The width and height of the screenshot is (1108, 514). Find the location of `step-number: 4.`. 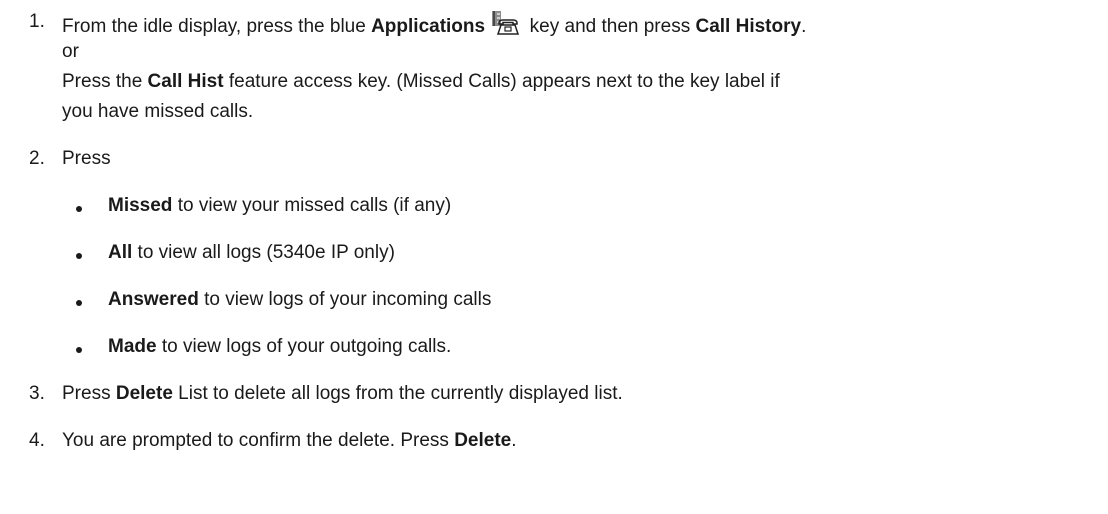

step-number: 4. is located at coordinates (37, 440).